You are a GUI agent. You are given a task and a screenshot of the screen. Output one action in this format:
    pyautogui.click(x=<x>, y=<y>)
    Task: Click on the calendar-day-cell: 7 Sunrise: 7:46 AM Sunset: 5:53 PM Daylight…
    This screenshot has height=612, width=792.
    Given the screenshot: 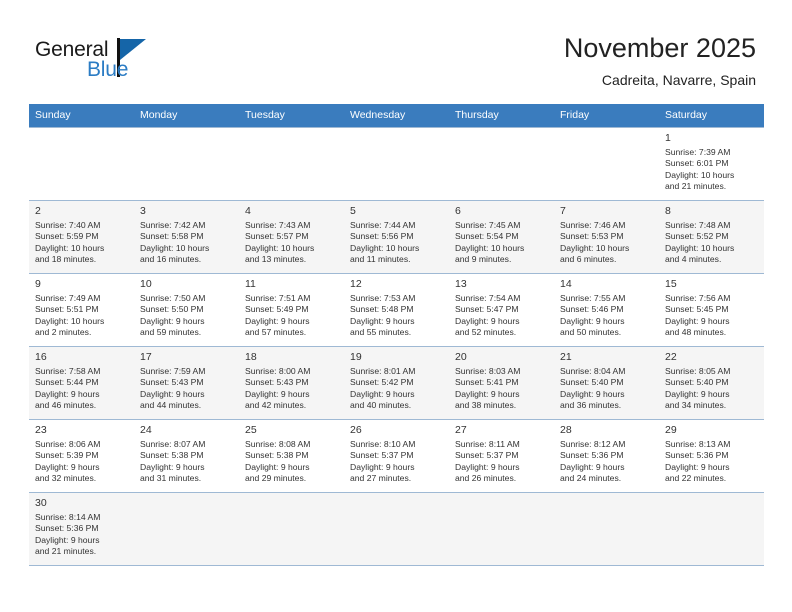 What is the action you would take?
    pyautogui.click(x=606, y=237)
    